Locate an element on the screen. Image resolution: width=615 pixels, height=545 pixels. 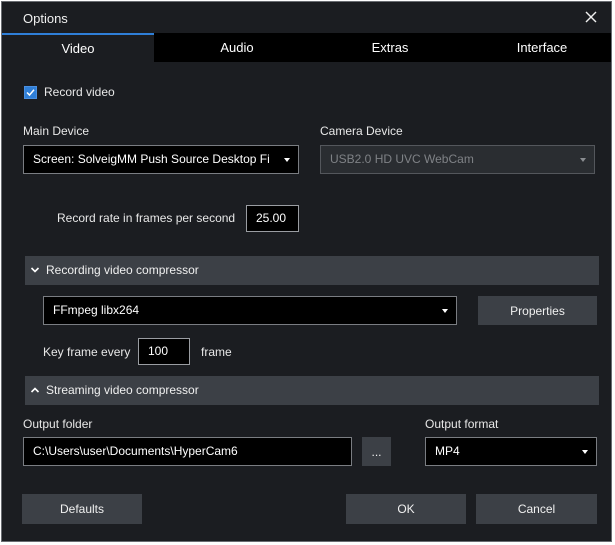
tab-audio: Audio is located at coordinates (237, 47).